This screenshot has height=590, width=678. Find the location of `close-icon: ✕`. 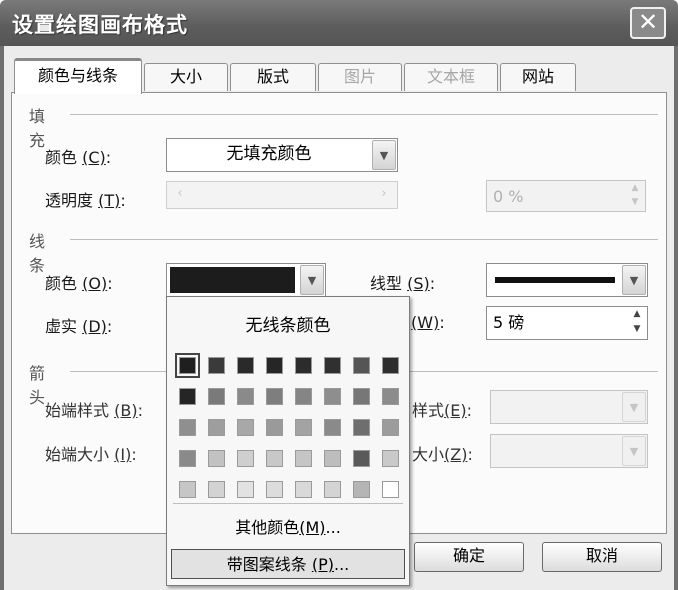

close-icon: ✕ is located at coordinates (648, 22).